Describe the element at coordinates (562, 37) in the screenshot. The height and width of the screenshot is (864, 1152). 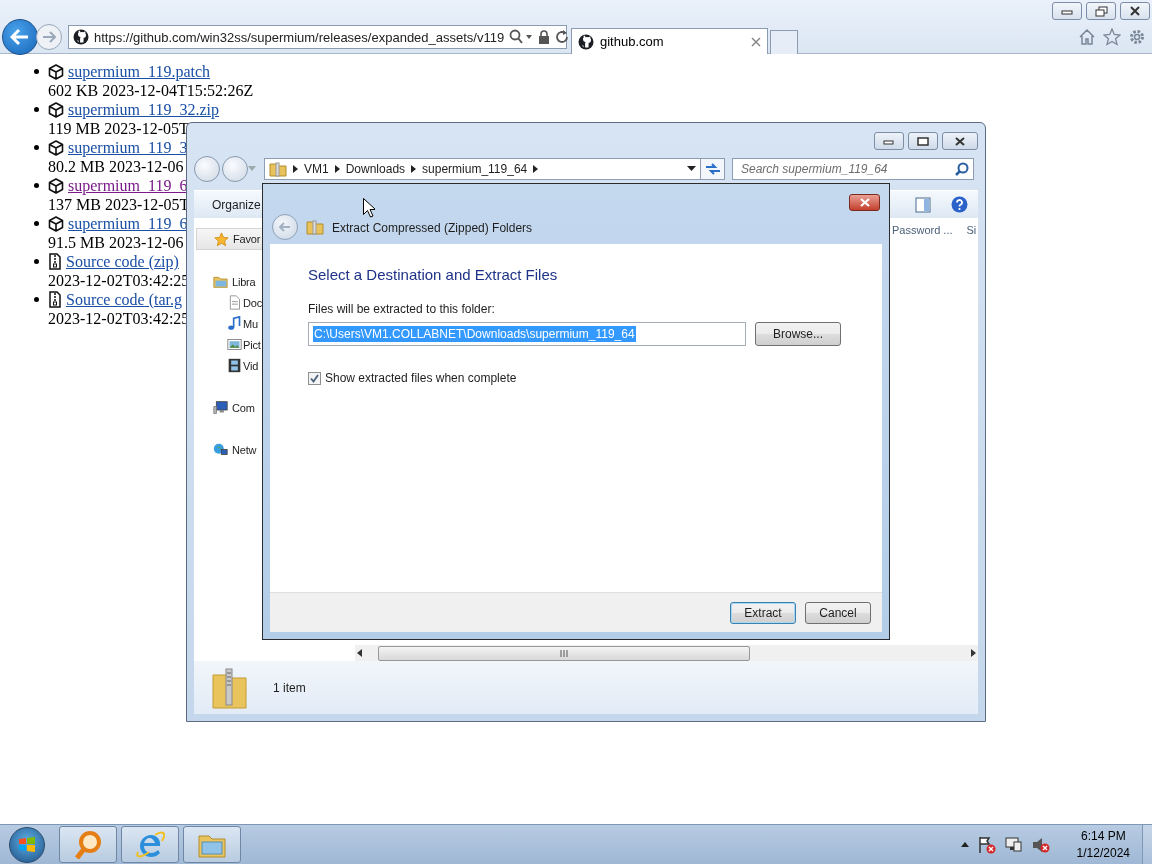
I see `refresh-icon` at that location.